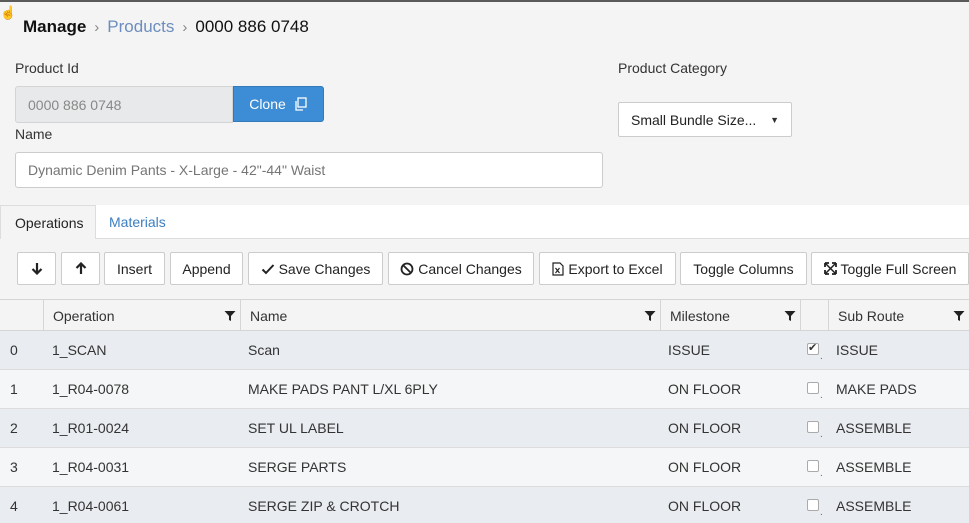 This screenshot has height=523, width=969. What do you see at coordinates (267, 268) in the screenshot?
I see `check-icon` at bounding box center [267, 268].